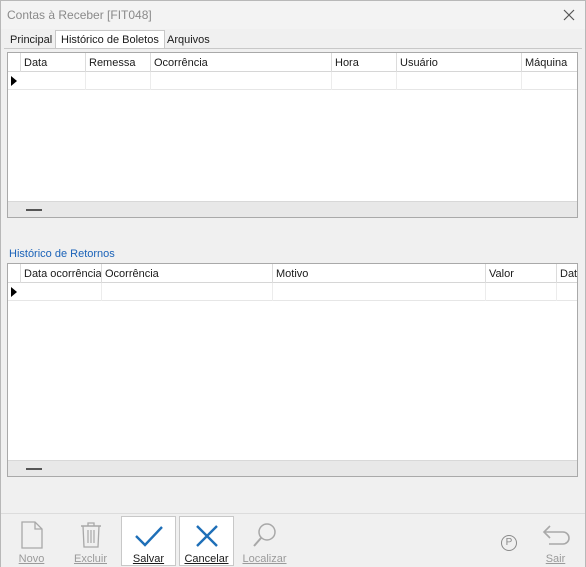  I want to click on column-header-data: Data, so click(53, 62).